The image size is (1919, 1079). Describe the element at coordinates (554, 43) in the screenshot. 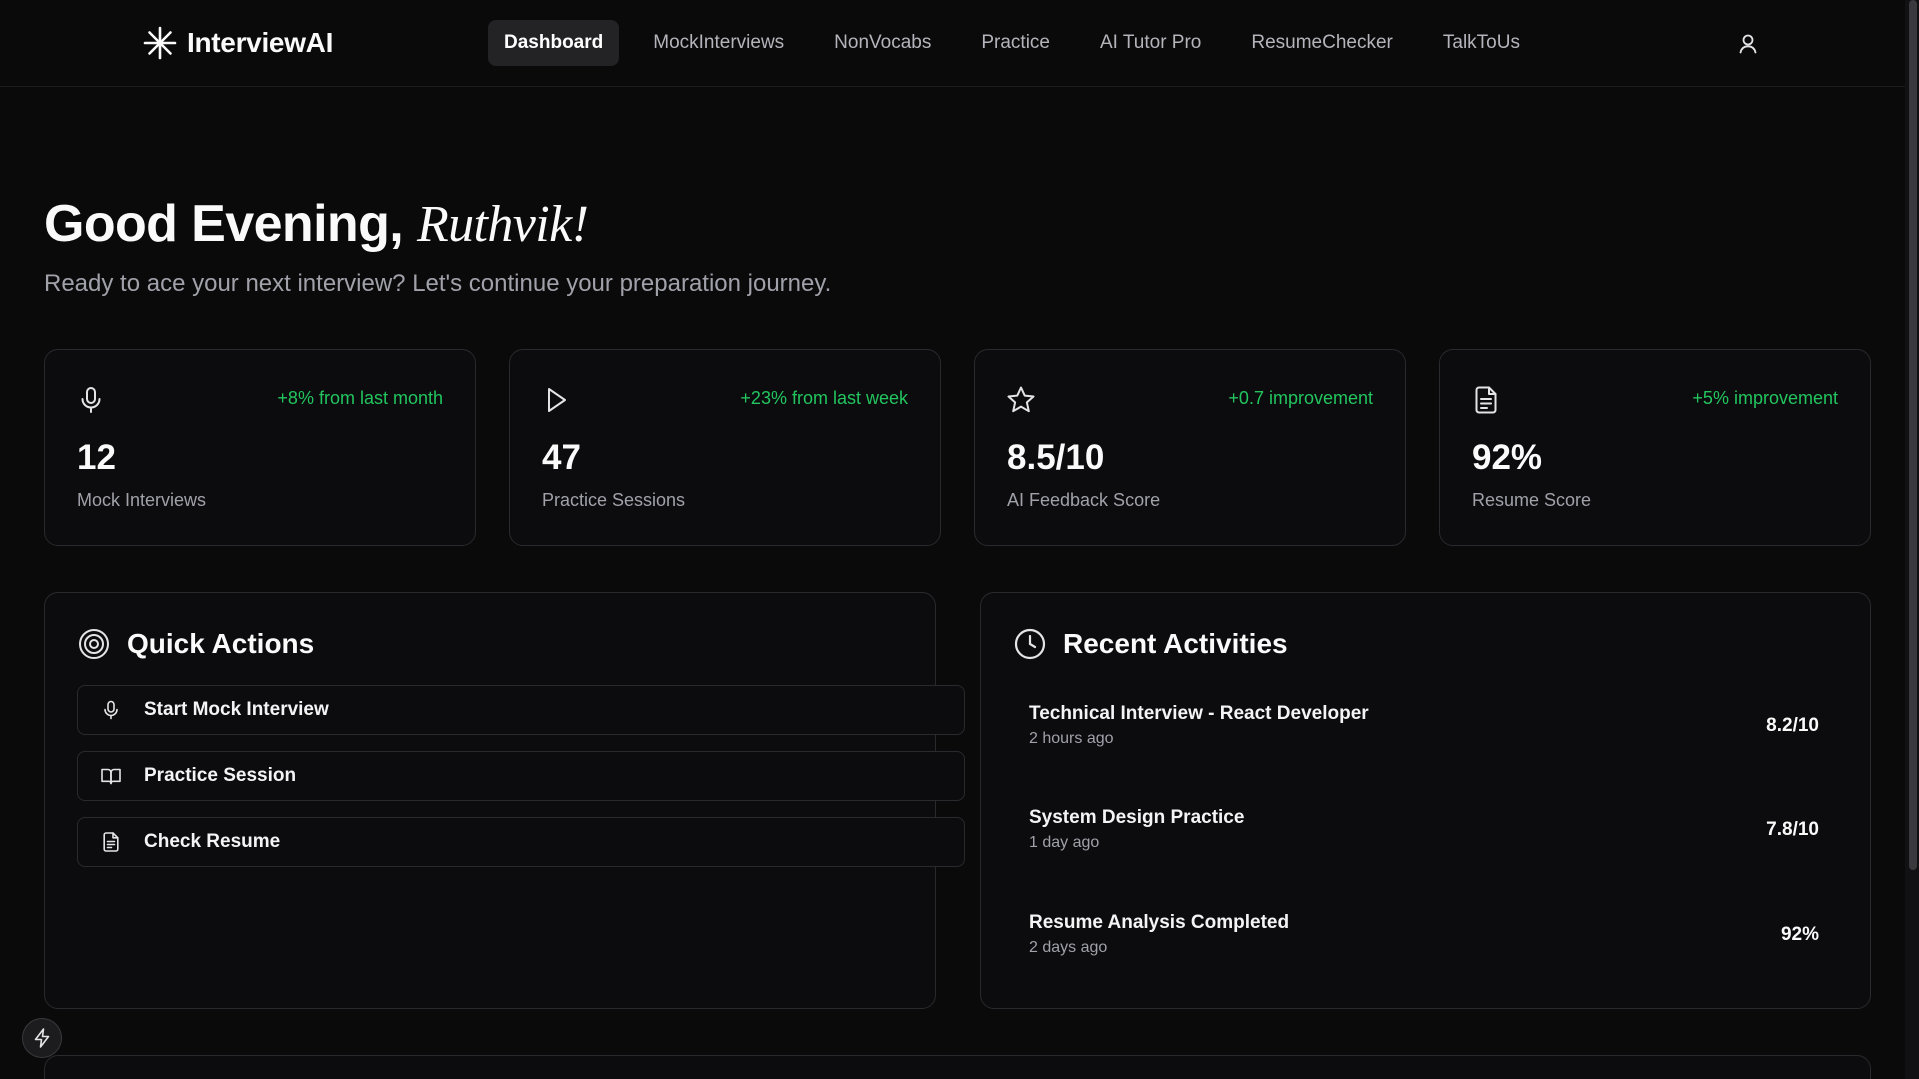

I see `nav-dashboard: Dashboard` at that location.